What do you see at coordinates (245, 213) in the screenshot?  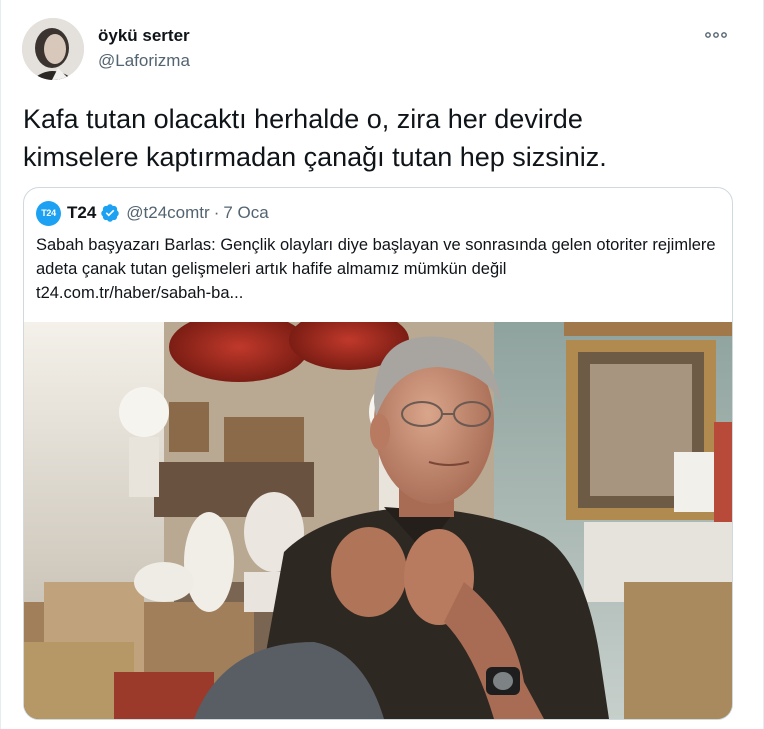 I see `quoted-date: 7 Oca` at bounding box center [245, 213].